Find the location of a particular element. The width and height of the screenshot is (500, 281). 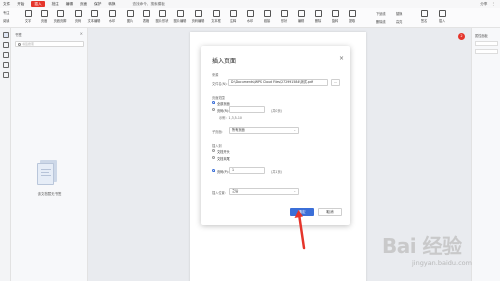

watermark-url: jingyan.baidu.com is located at coordinates (442, 263).